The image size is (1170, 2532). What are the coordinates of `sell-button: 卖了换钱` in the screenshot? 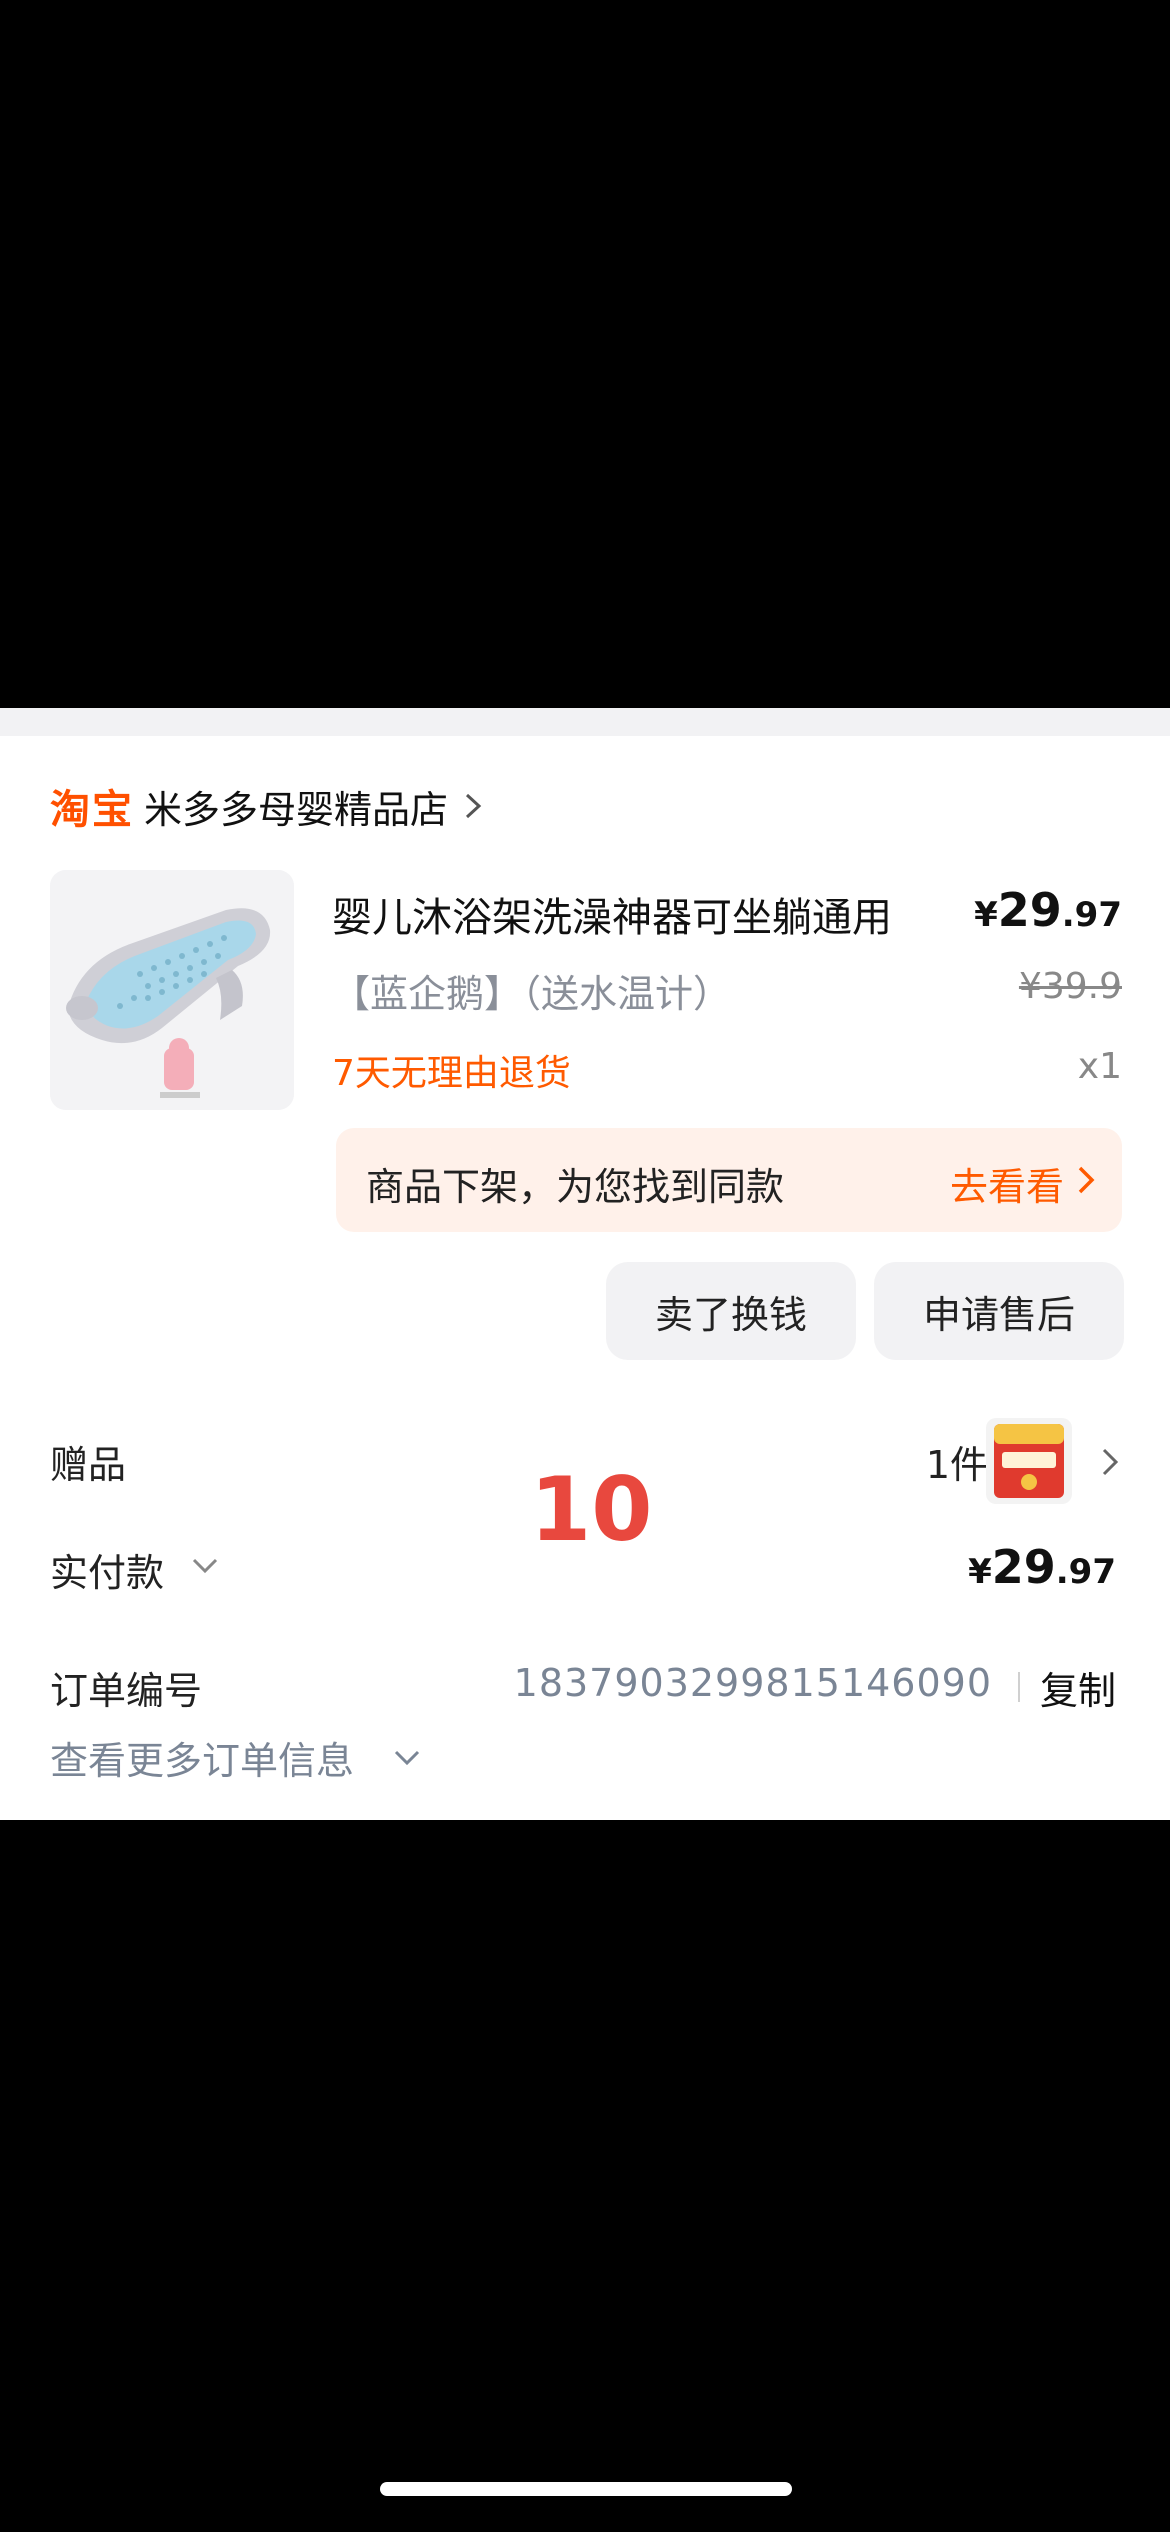 It's located at (731, 1311).